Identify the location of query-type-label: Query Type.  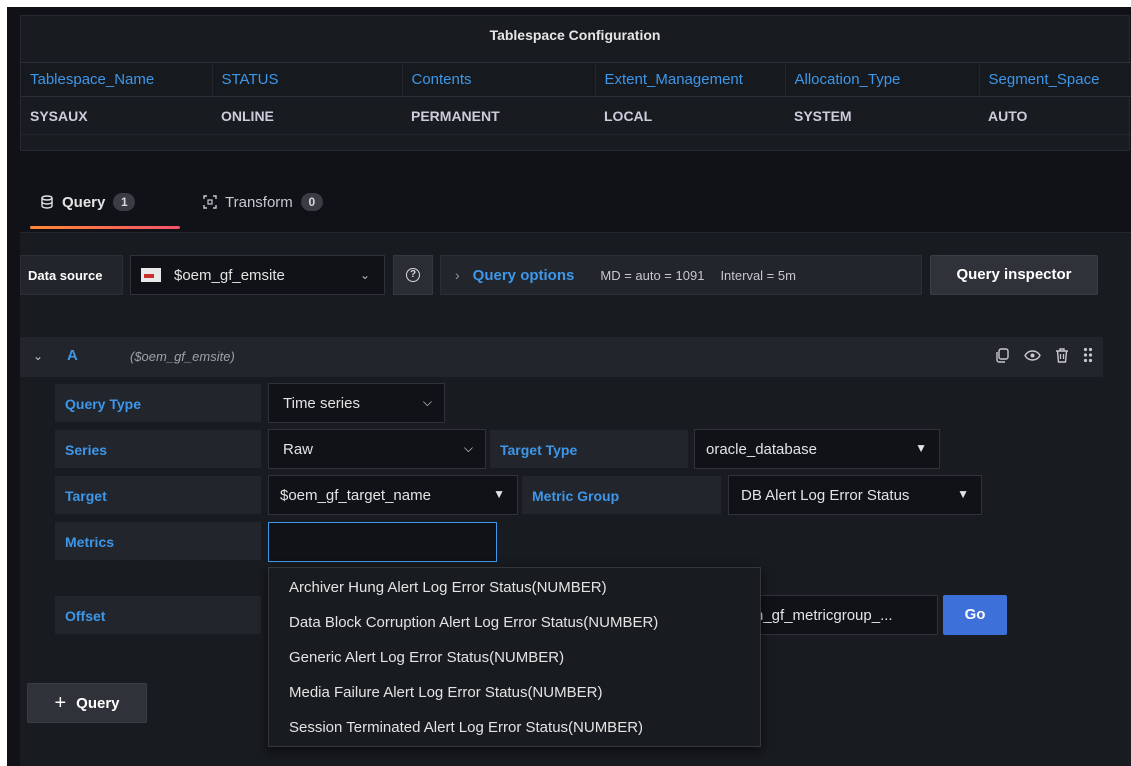
(158, 403).